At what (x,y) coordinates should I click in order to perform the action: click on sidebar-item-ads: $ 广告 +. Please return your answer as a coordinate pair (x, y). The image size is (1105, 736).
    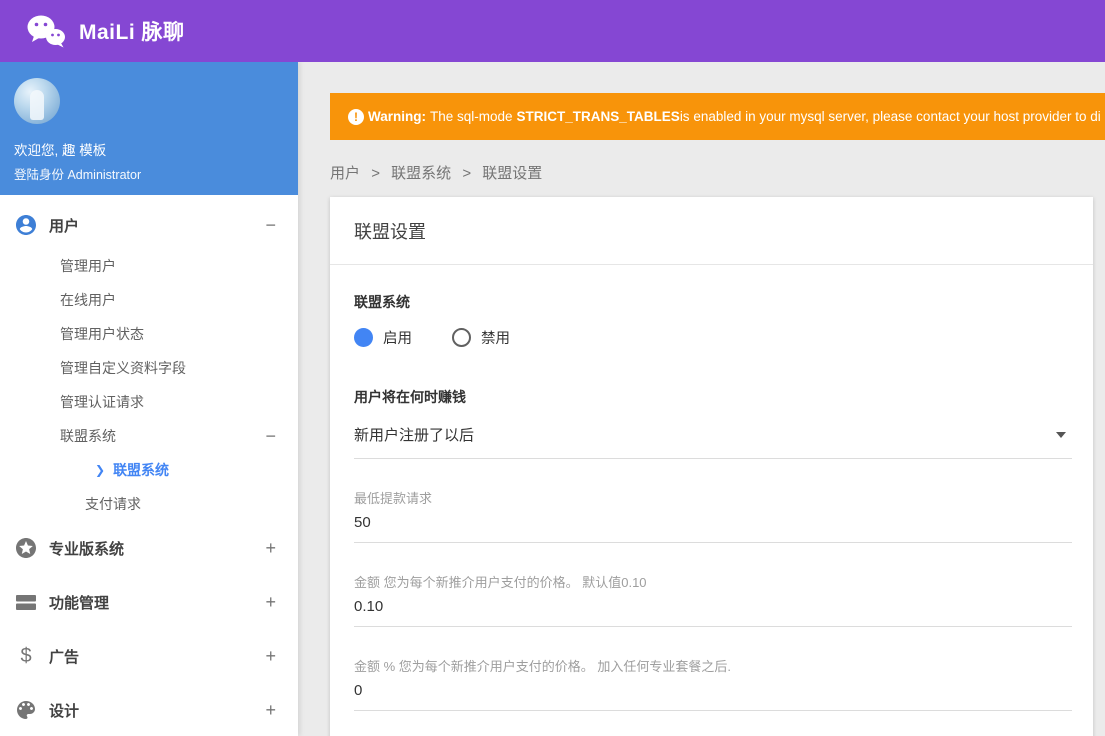
    Looking at the image, I should click on (149, 656).